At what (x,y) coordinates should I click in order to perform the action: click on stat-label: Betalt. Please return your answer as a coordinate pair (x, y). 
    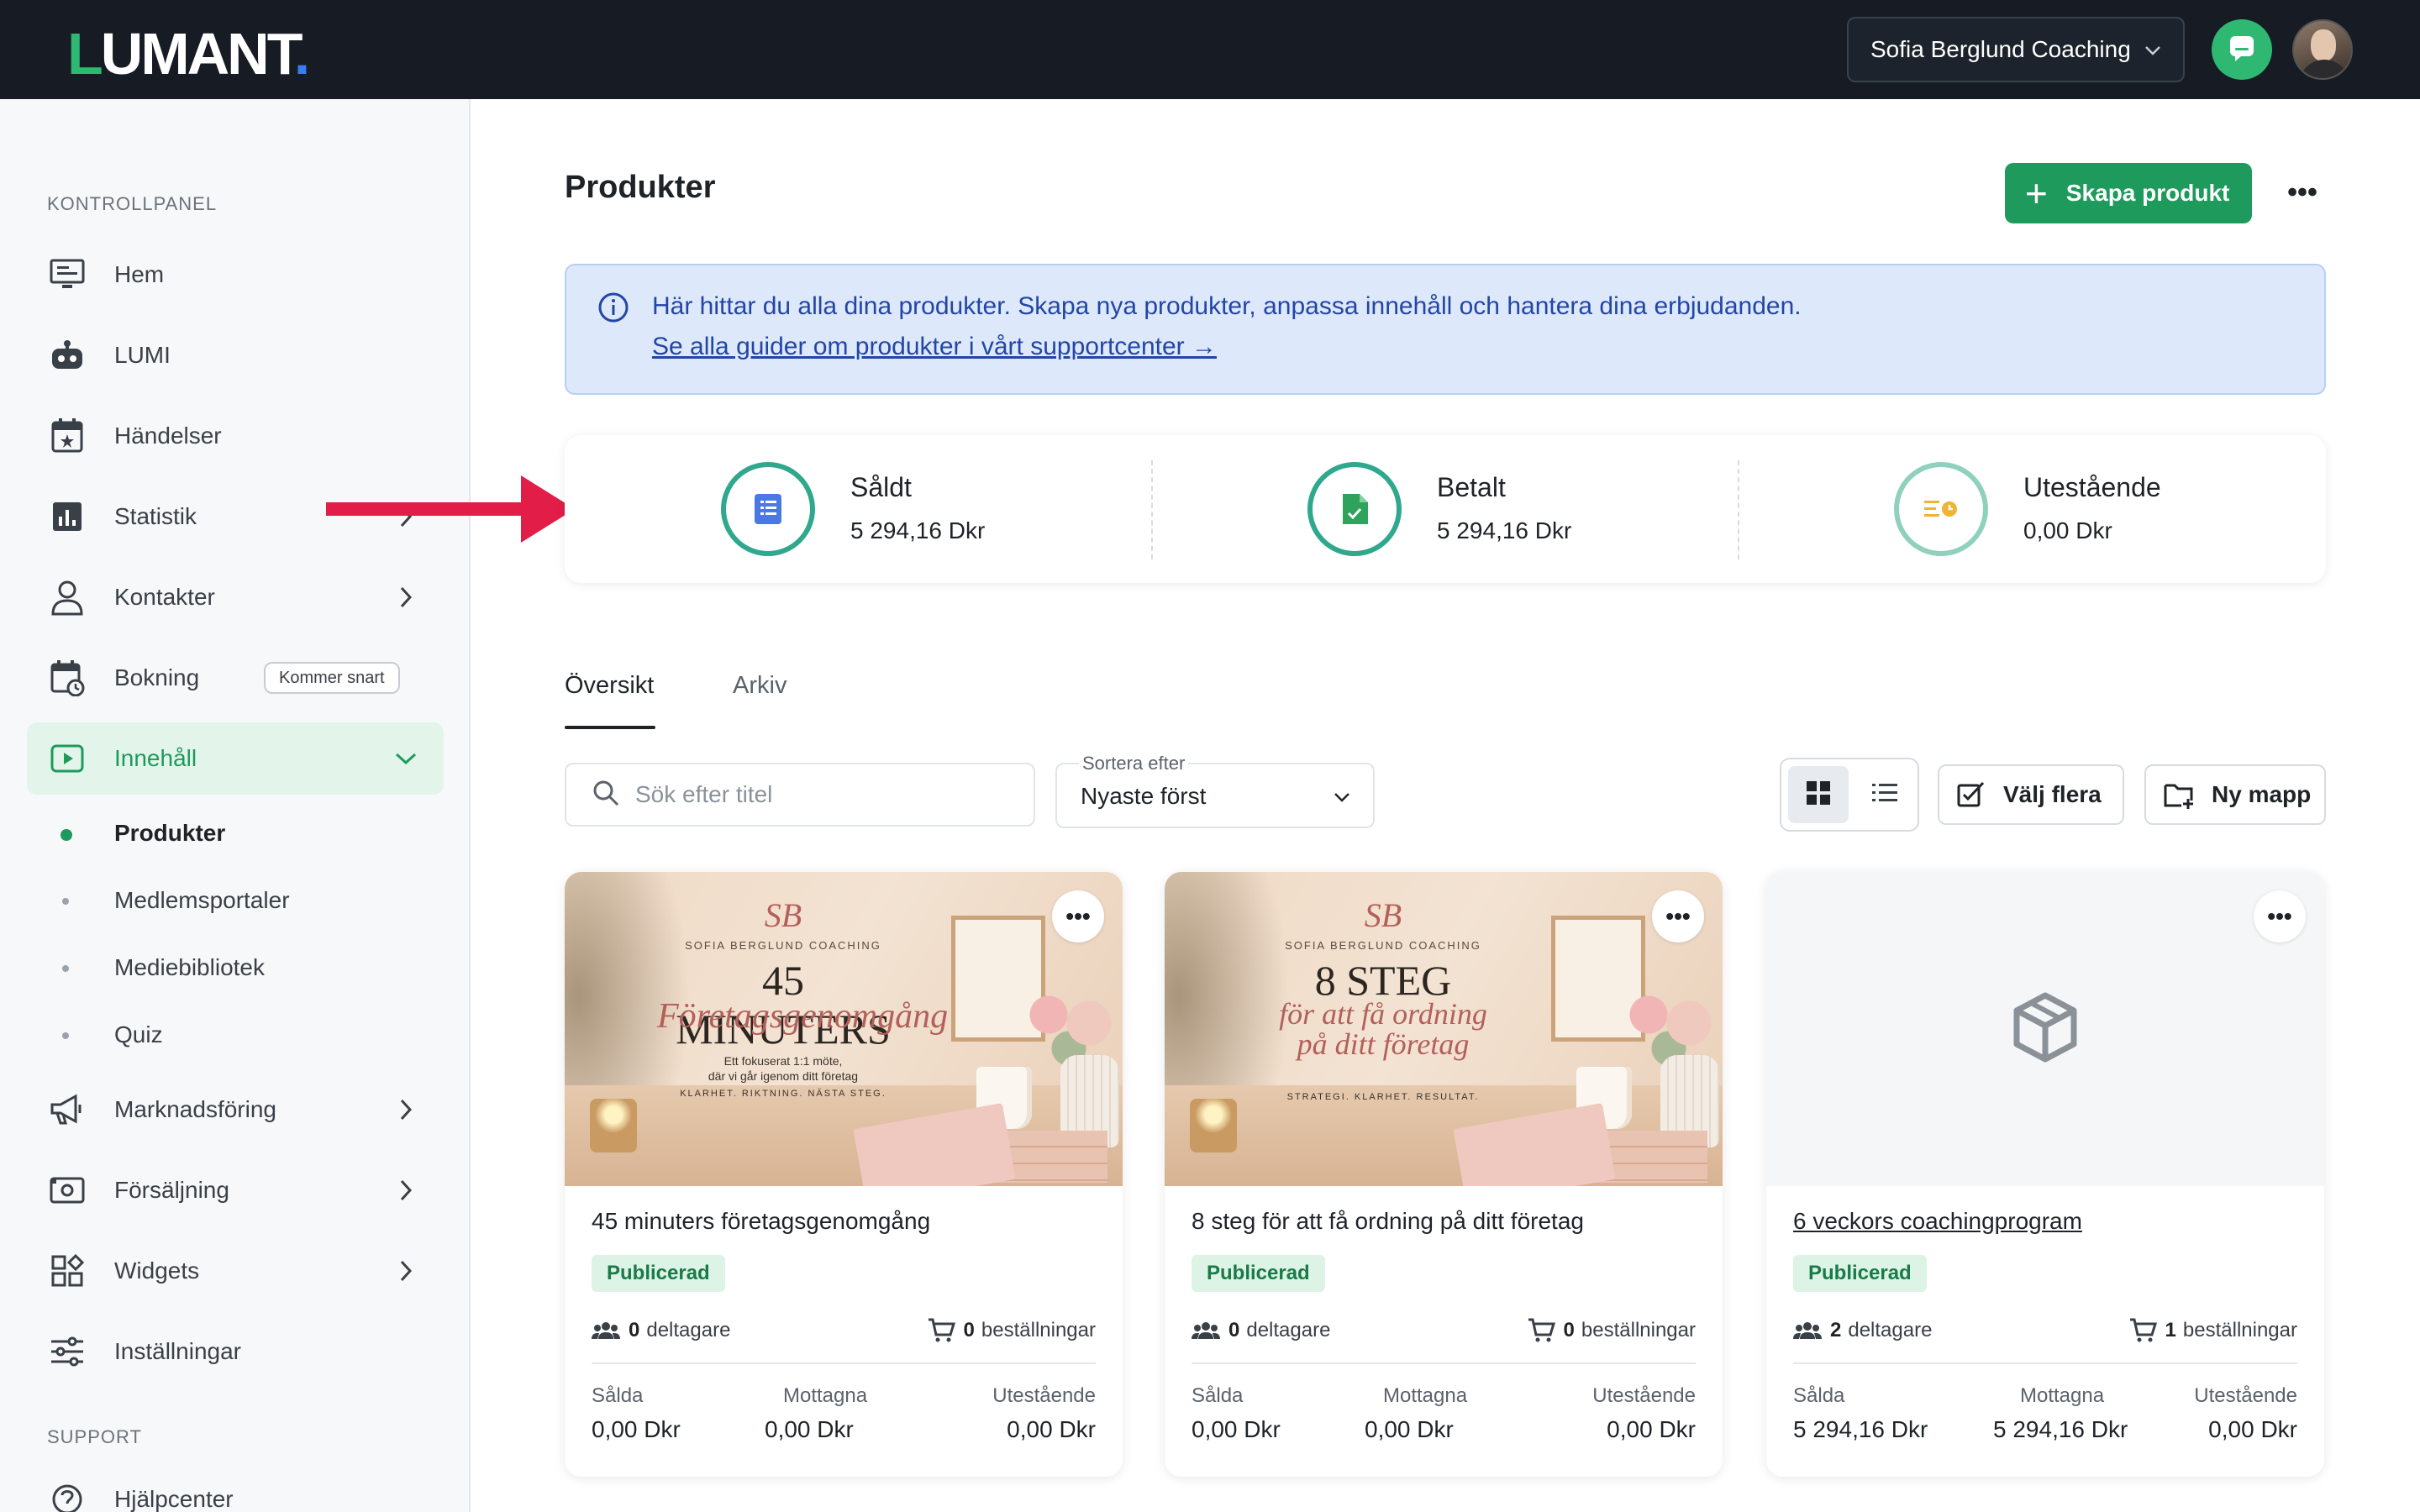
    Looking at the image, I should click on (1471, 487).